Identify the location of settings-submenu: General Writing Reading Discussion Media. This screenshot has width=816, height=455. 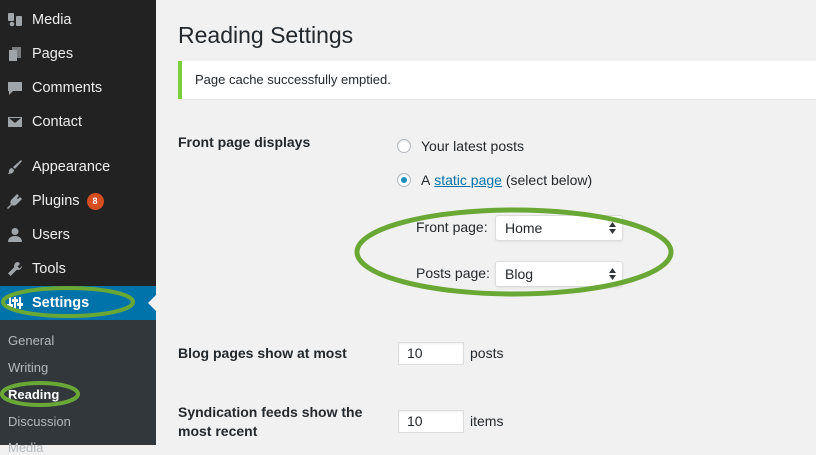
(78, 387).